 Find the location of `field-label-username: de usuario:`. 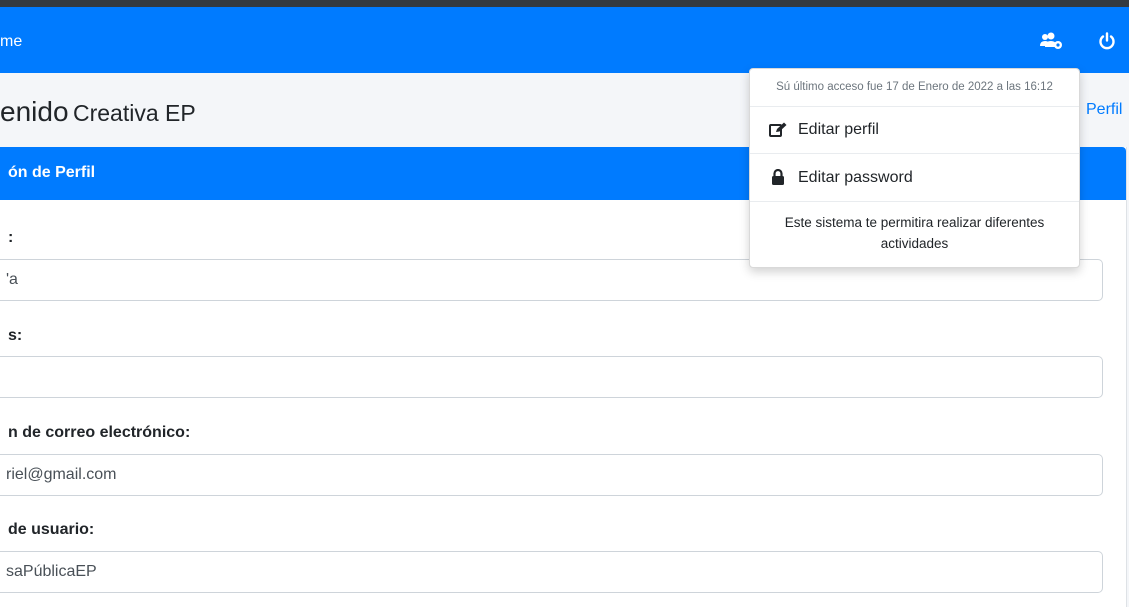

field-label-username: de usuario: is located at coordinates (51, 529).